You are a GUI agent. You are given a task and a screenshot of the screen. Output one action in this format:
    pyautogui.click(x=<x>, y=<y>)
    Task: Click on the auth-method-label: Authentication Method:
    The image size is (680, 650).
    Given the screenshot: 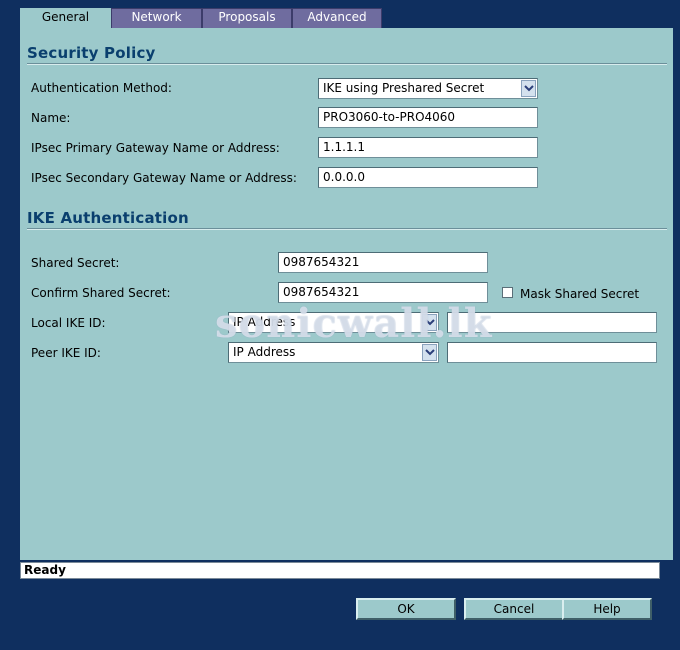 What is the action you would take?
    pyautogui.click(x=101, y=88)
    